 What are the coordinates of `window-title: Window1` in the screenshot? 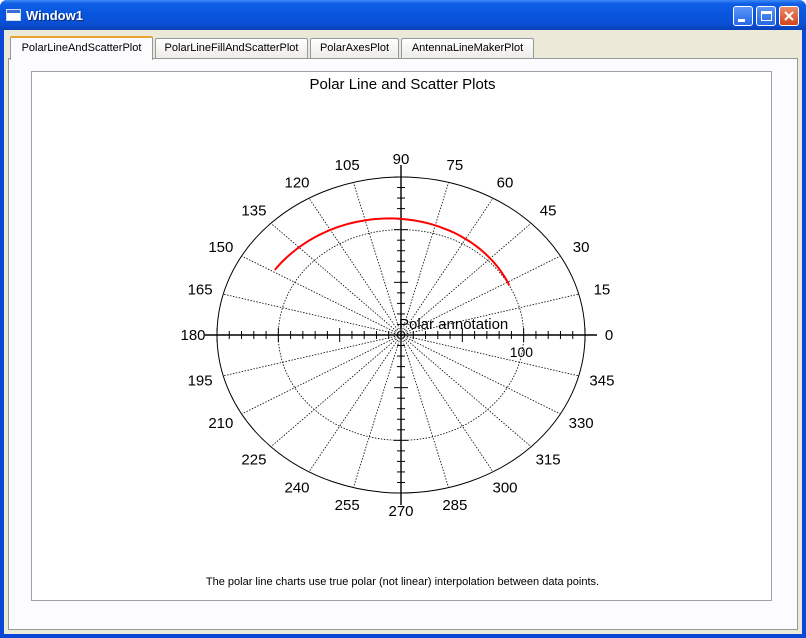 It's located at (54, 15).